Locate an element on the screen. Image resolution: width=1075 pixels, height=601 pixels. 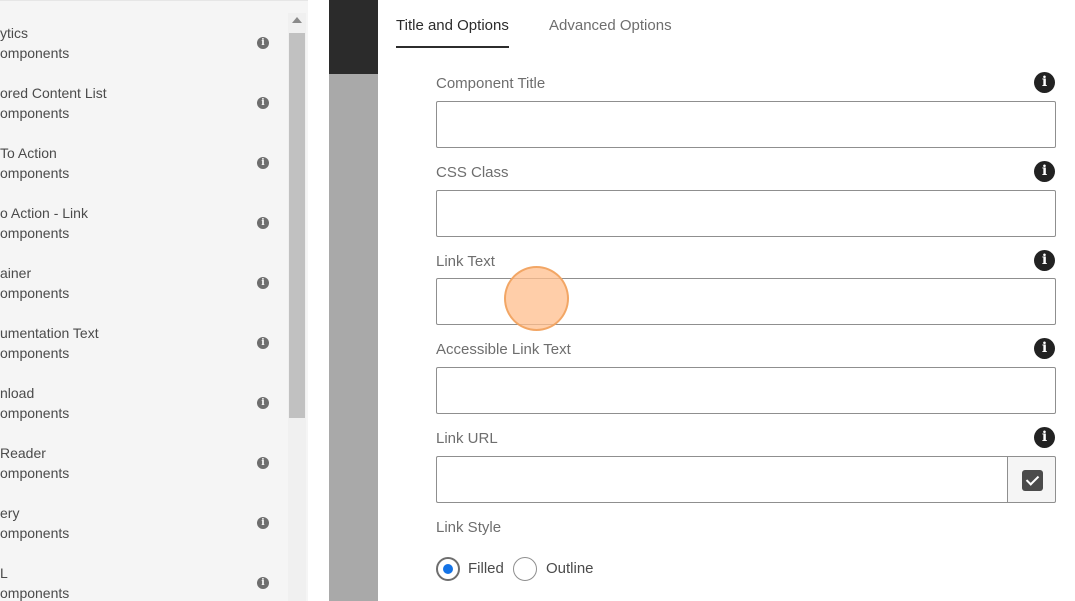
component-list-item: Reader omponents i is located at coordinates (143, 463).